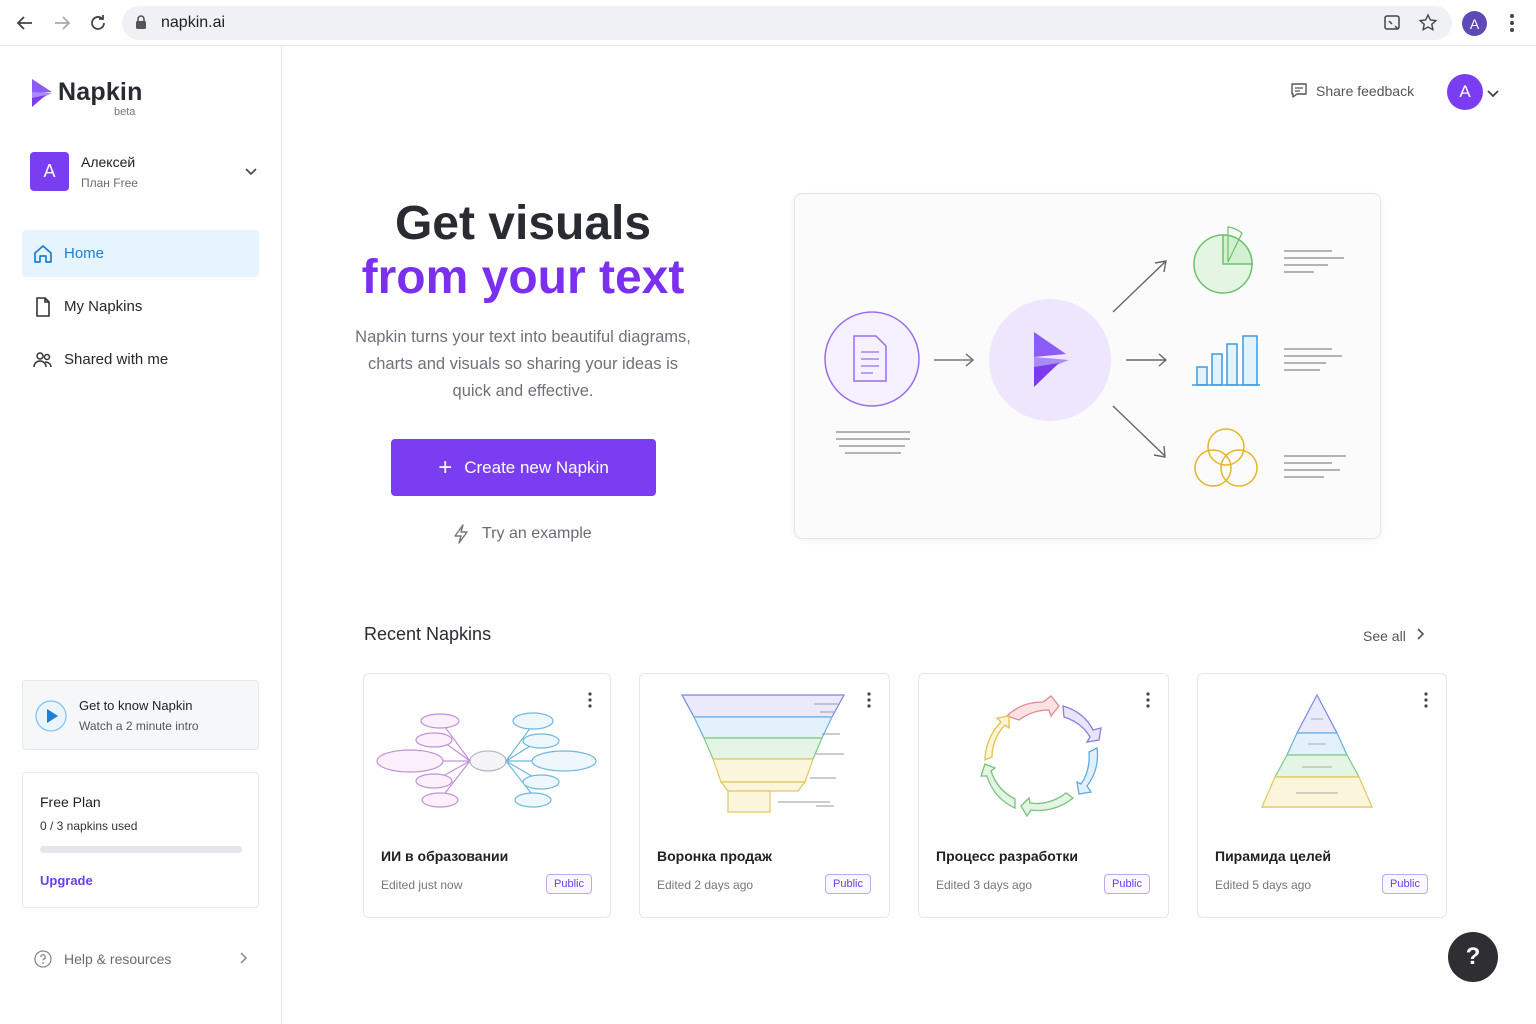  Describe the element at coordinates (537, 533) in the screenshot. I see `try-example-label: Try an example` at that location.